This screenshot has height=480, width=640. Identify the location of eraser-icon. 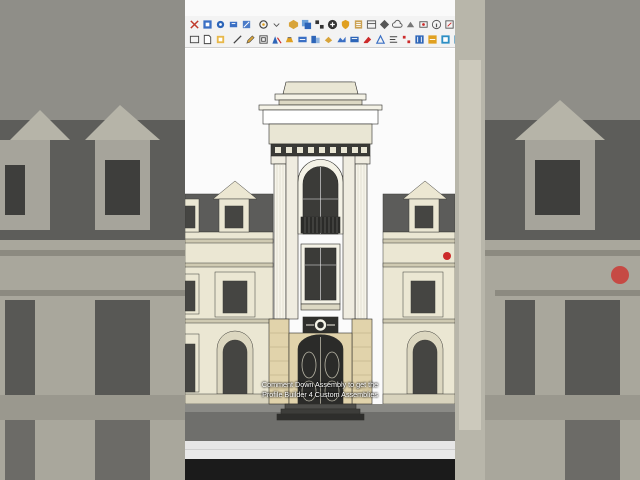
(367, 40).